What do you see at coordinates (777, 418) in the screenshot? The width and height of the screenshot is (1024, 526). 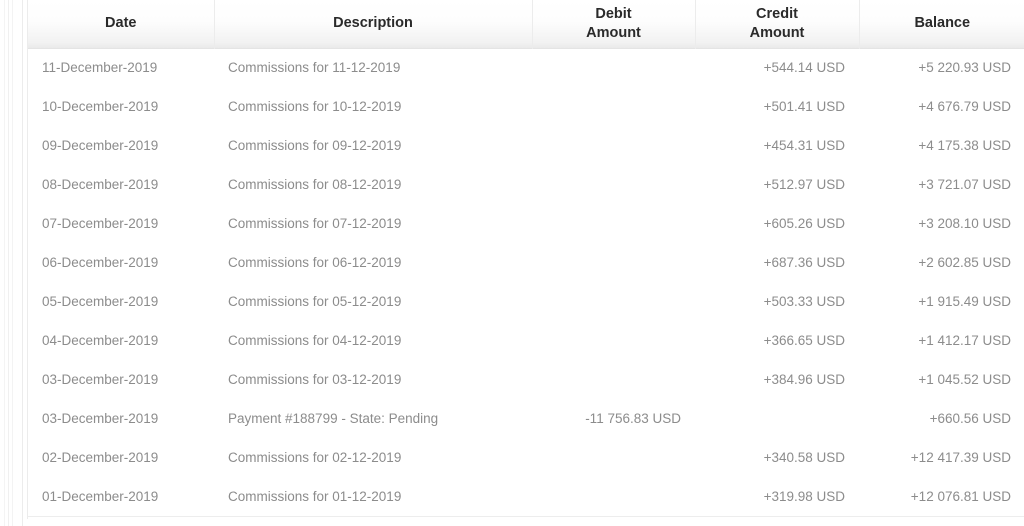 I see `cell-credit` at bounding box center [777, 418].